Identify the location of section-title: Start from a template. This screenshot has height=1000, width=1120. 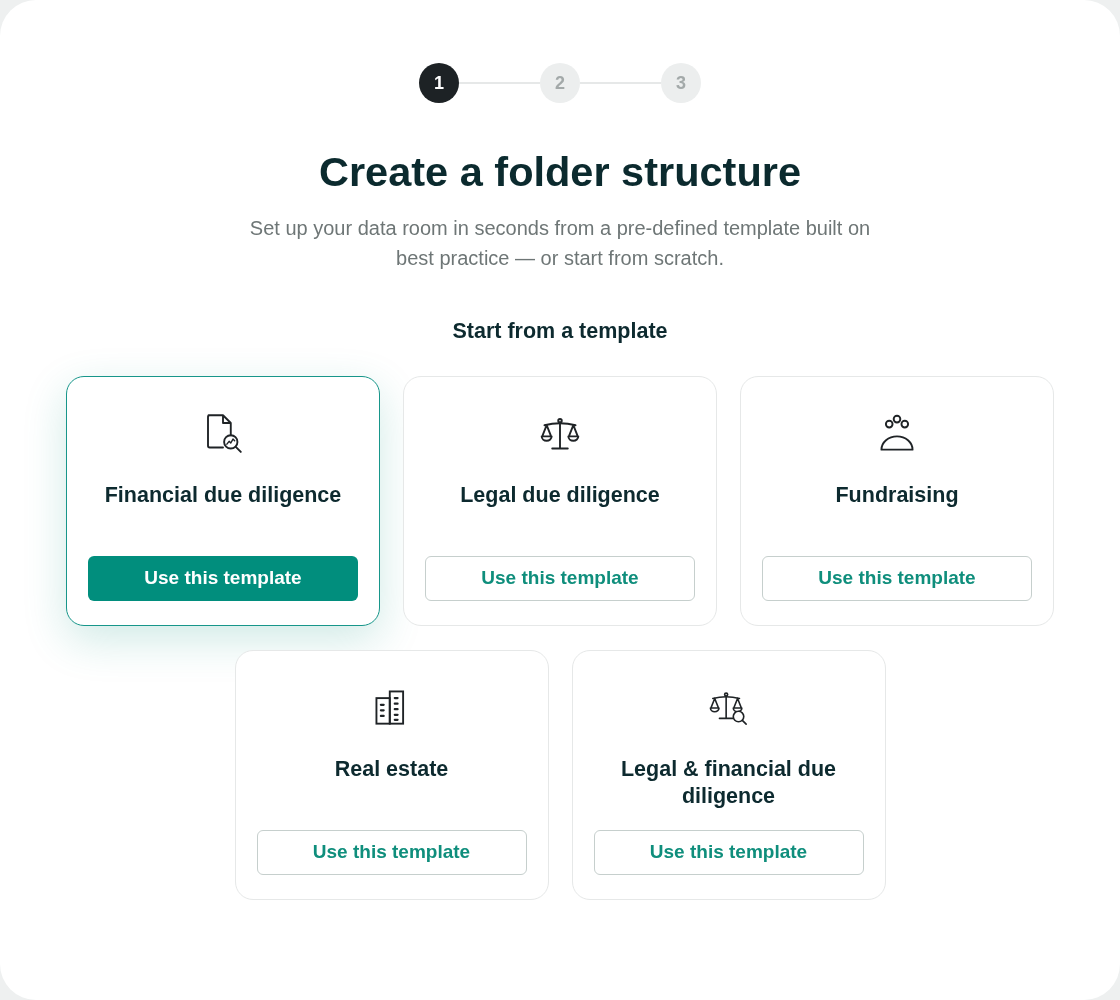
(560, 331).